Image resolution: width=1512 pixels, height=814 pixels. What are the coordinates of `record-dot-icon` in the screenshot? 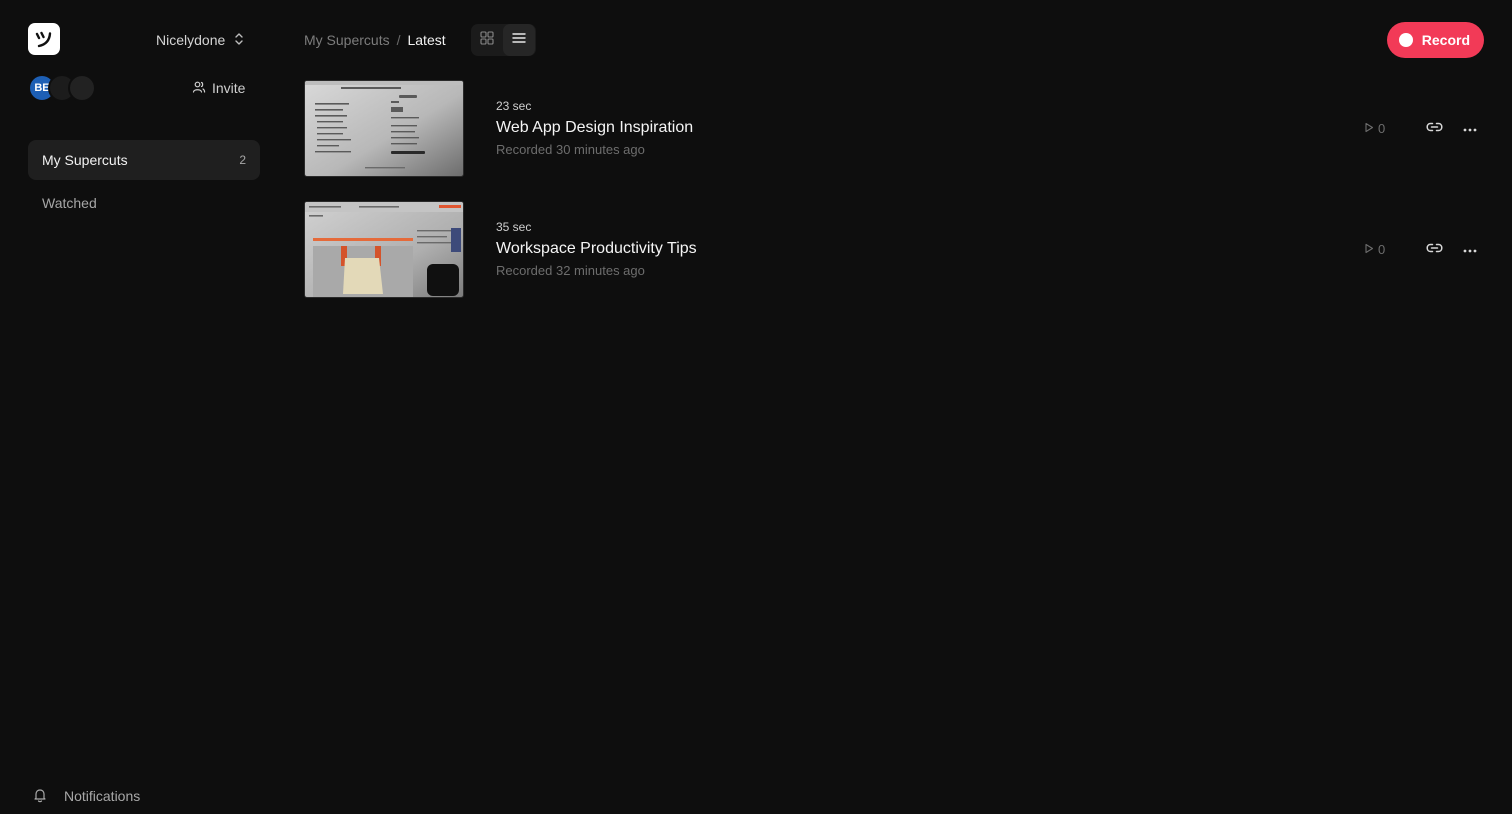 It's located at (1406, 40).